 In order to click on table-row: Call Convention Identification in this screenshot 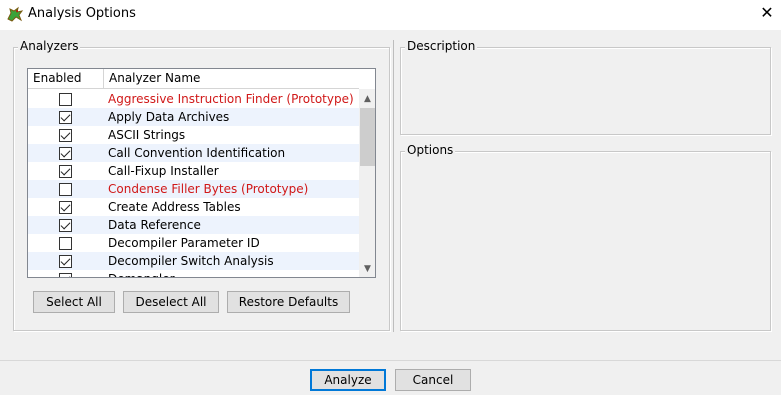, I will do `click(193, 153)`.